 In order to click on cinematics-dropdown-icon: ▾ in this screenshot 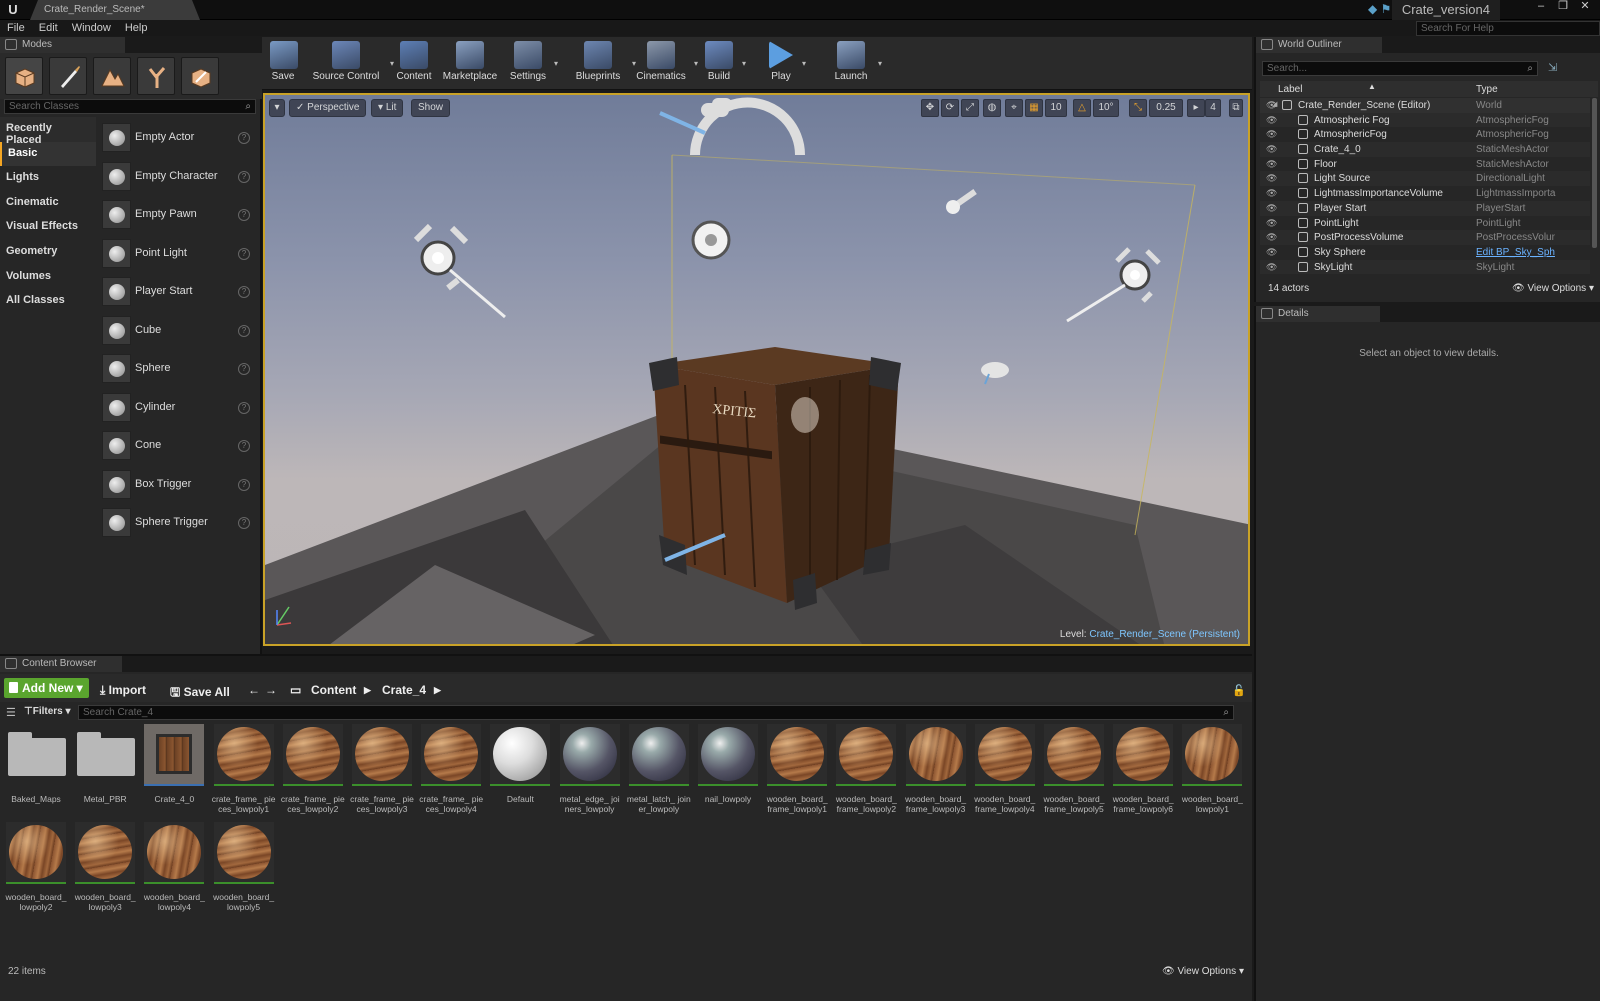, I will do `click(696, 63)`.